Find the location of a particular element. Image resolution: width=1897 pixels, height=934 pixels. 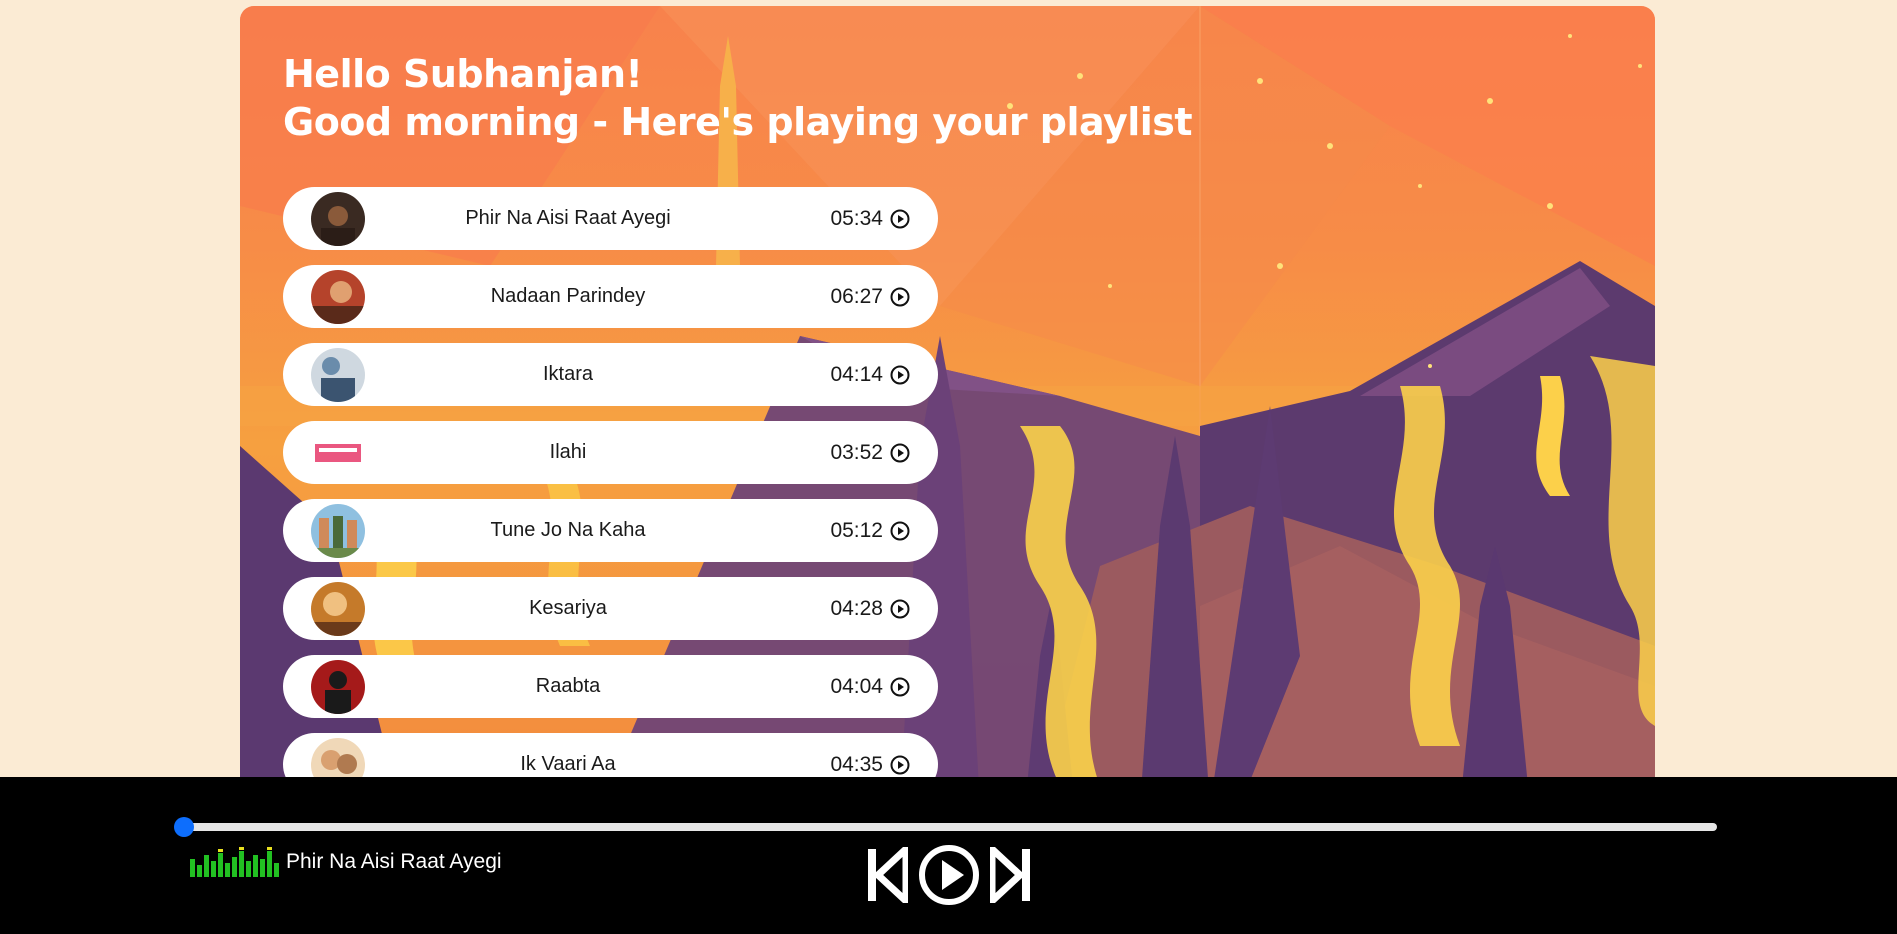

now-playing-title: Phir Na Aisi Raat Ayegi is located at coordinates (394, 861).